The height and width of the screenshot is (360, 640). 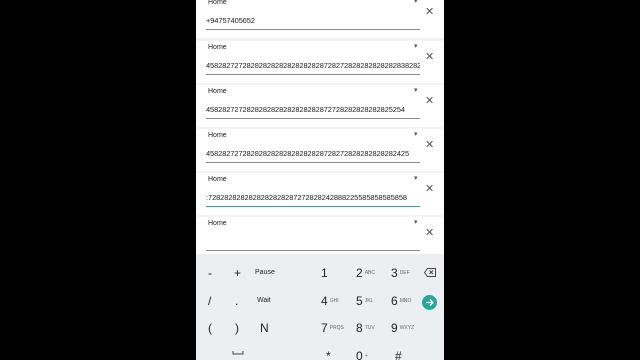 What do you see at coordinates (402, 328) in the screenshot?
I see `key-9: 9 WXYZ` at bounding box center [402, 328].